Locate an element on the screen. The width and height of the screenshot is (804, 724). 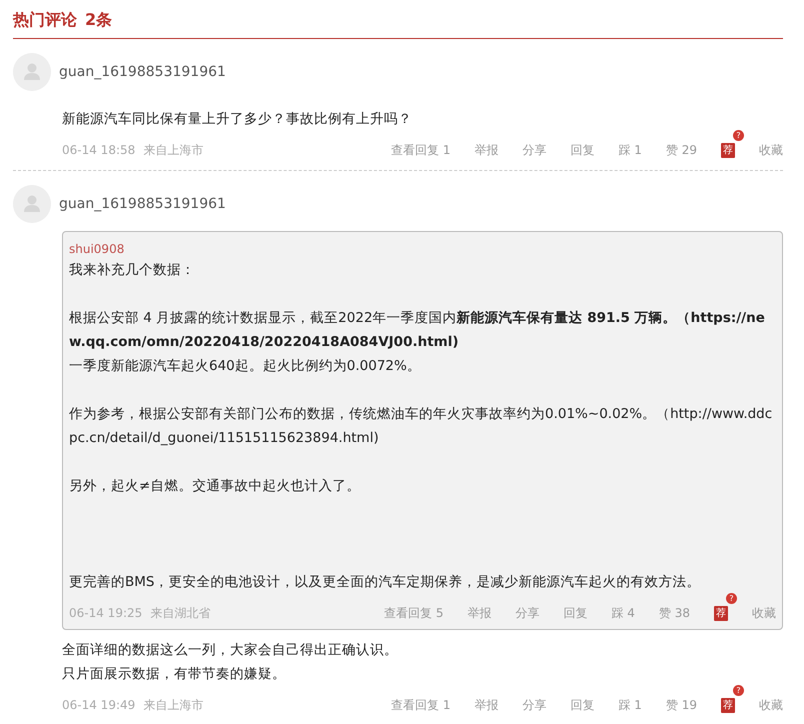
action-link: 查看回复 5 is located at coordinates (414, 613).